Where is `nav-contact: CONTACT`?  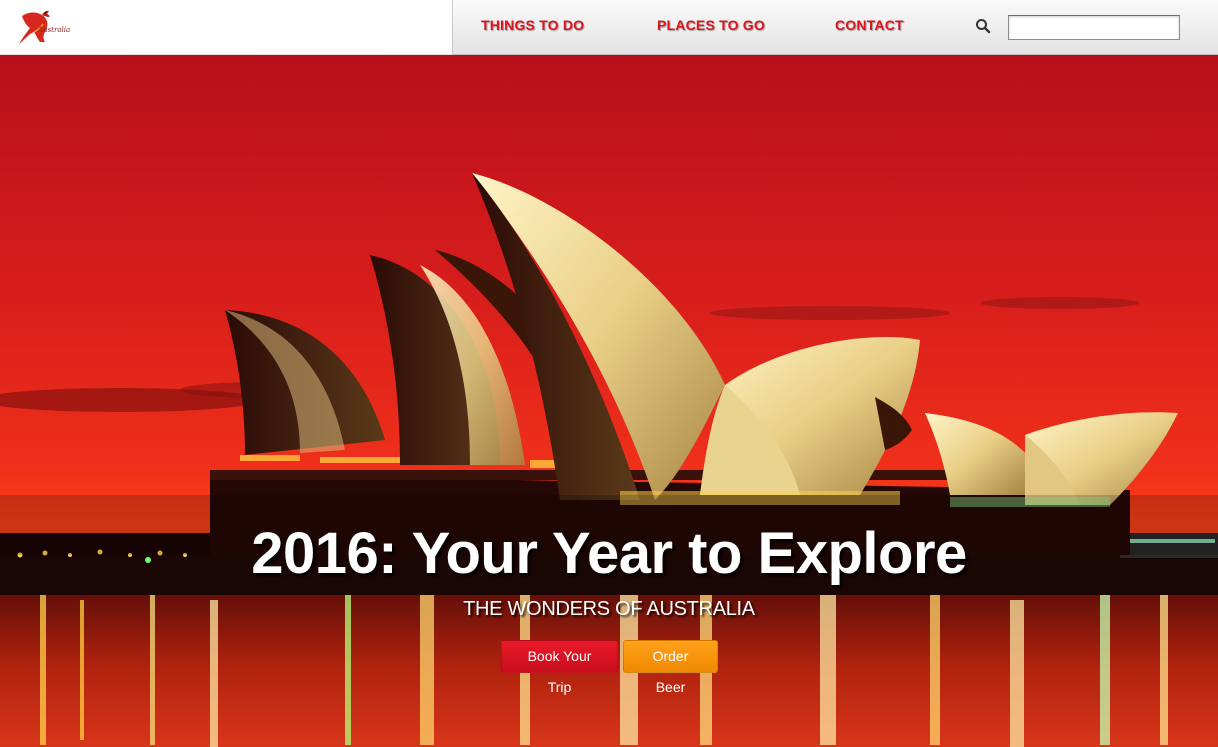
nav-contact: CONTACT is located at coordinates (869, 25).